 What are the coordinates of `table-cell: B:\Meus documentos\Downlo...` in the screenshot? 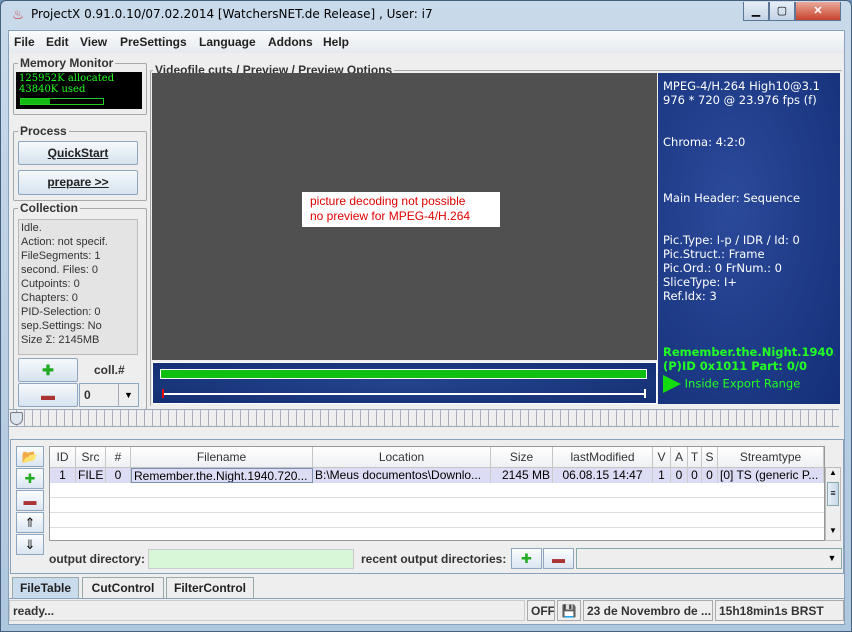 It's located at (402, 475).